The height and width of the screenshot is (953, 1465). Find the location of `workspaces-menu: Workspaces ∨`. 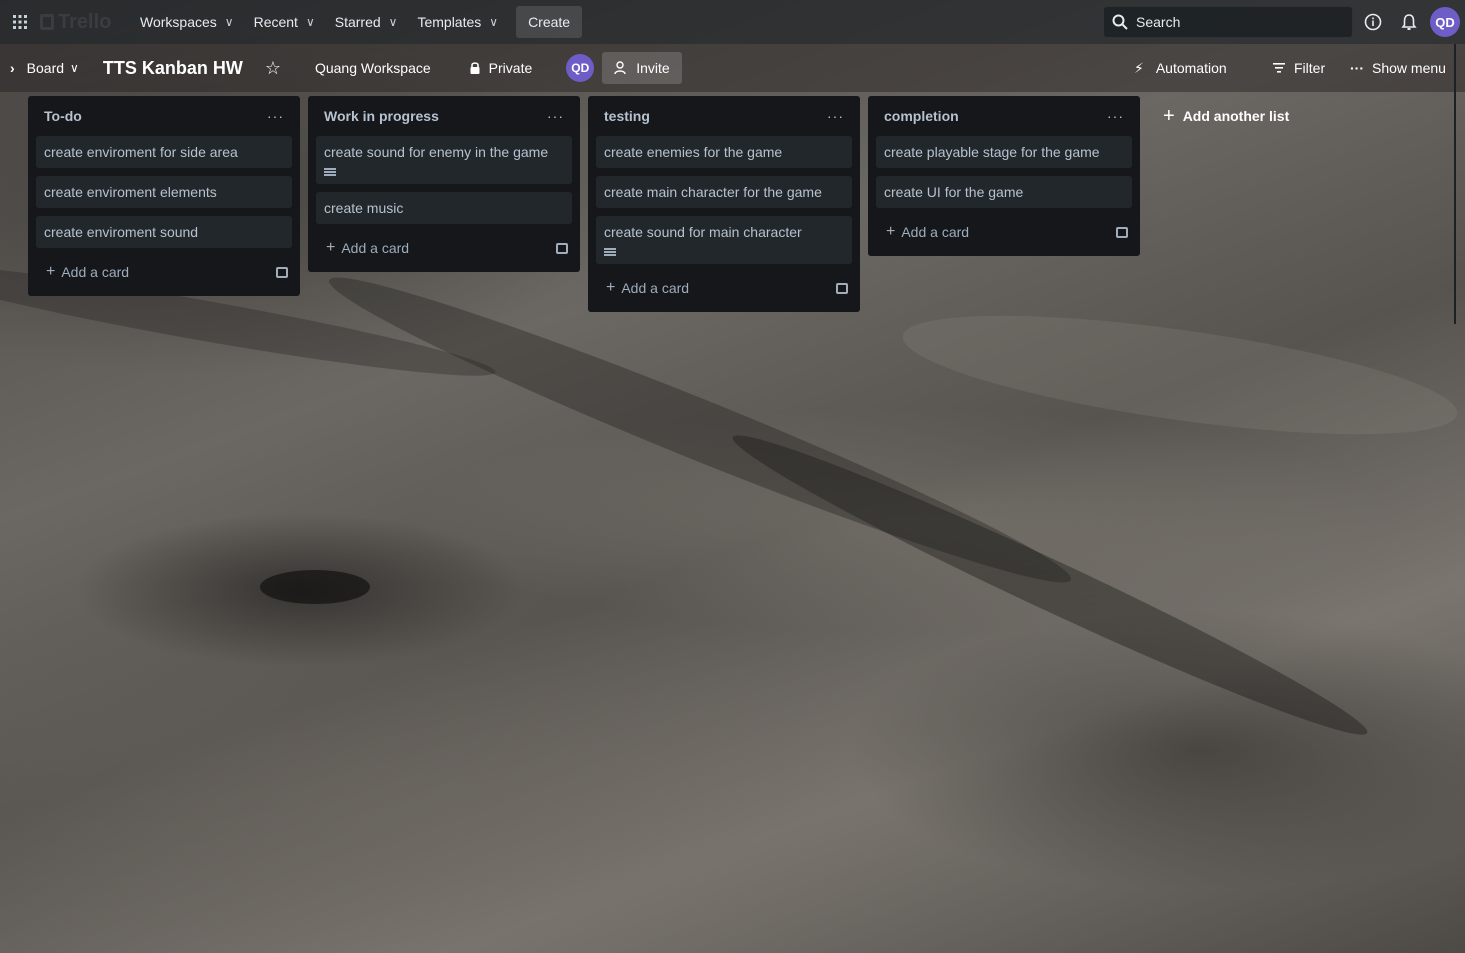

workspaces-menu: Workspaces ∨ is located at coordinates (187, 22).